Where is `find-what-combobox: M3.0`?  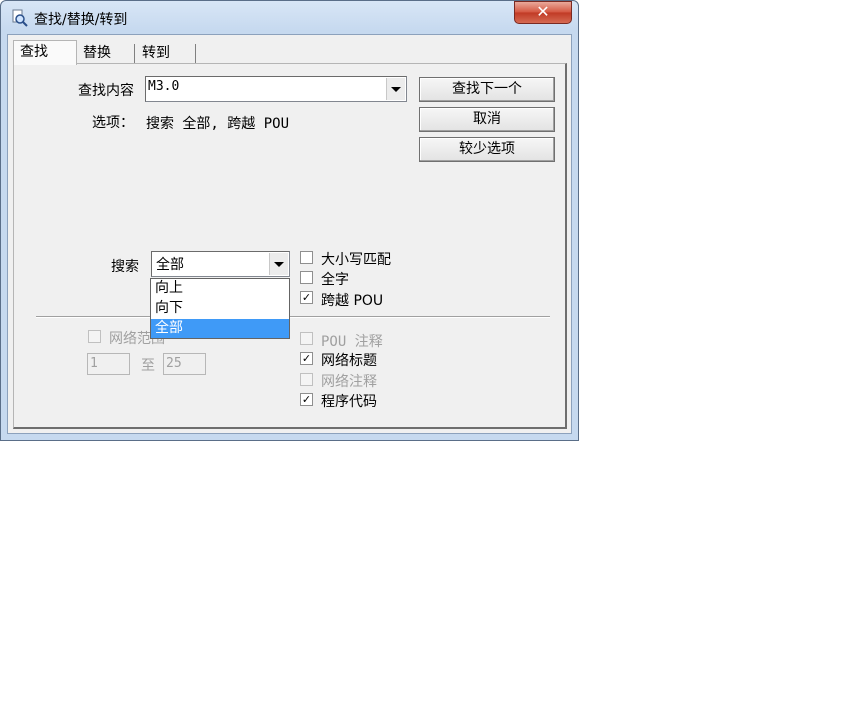 find-what-combobox: M3.0 is located at coordinates (276, 89).